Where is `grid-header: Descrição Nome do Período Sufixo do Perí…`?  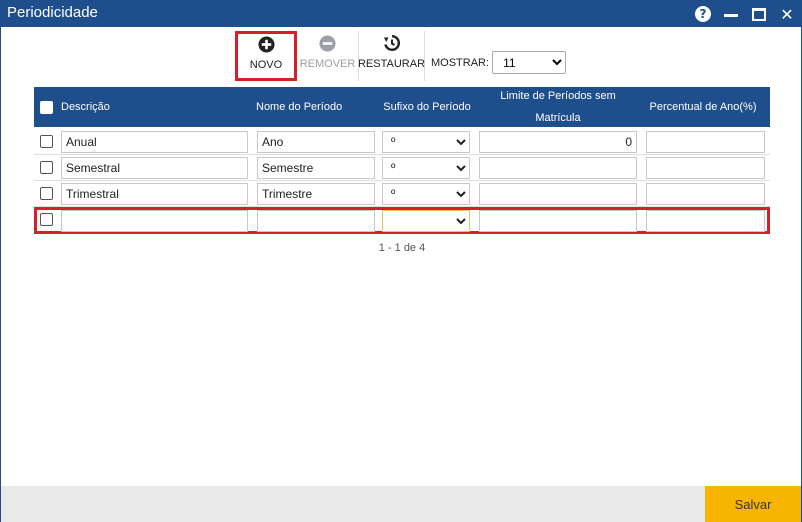 grid-header: Descrição Nome do Período Sufixo do Perí… is located at coordinates (402, 107).